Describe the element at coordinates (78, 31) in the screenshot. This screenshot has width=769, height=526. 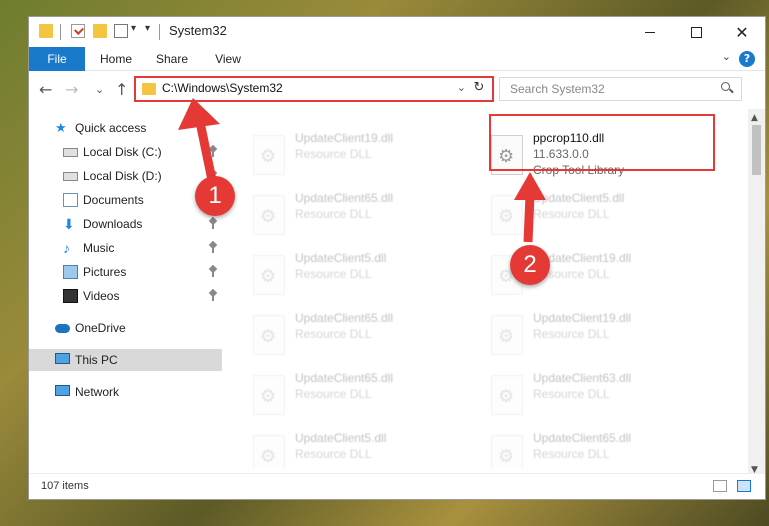
I see `properties-icon` at that location.